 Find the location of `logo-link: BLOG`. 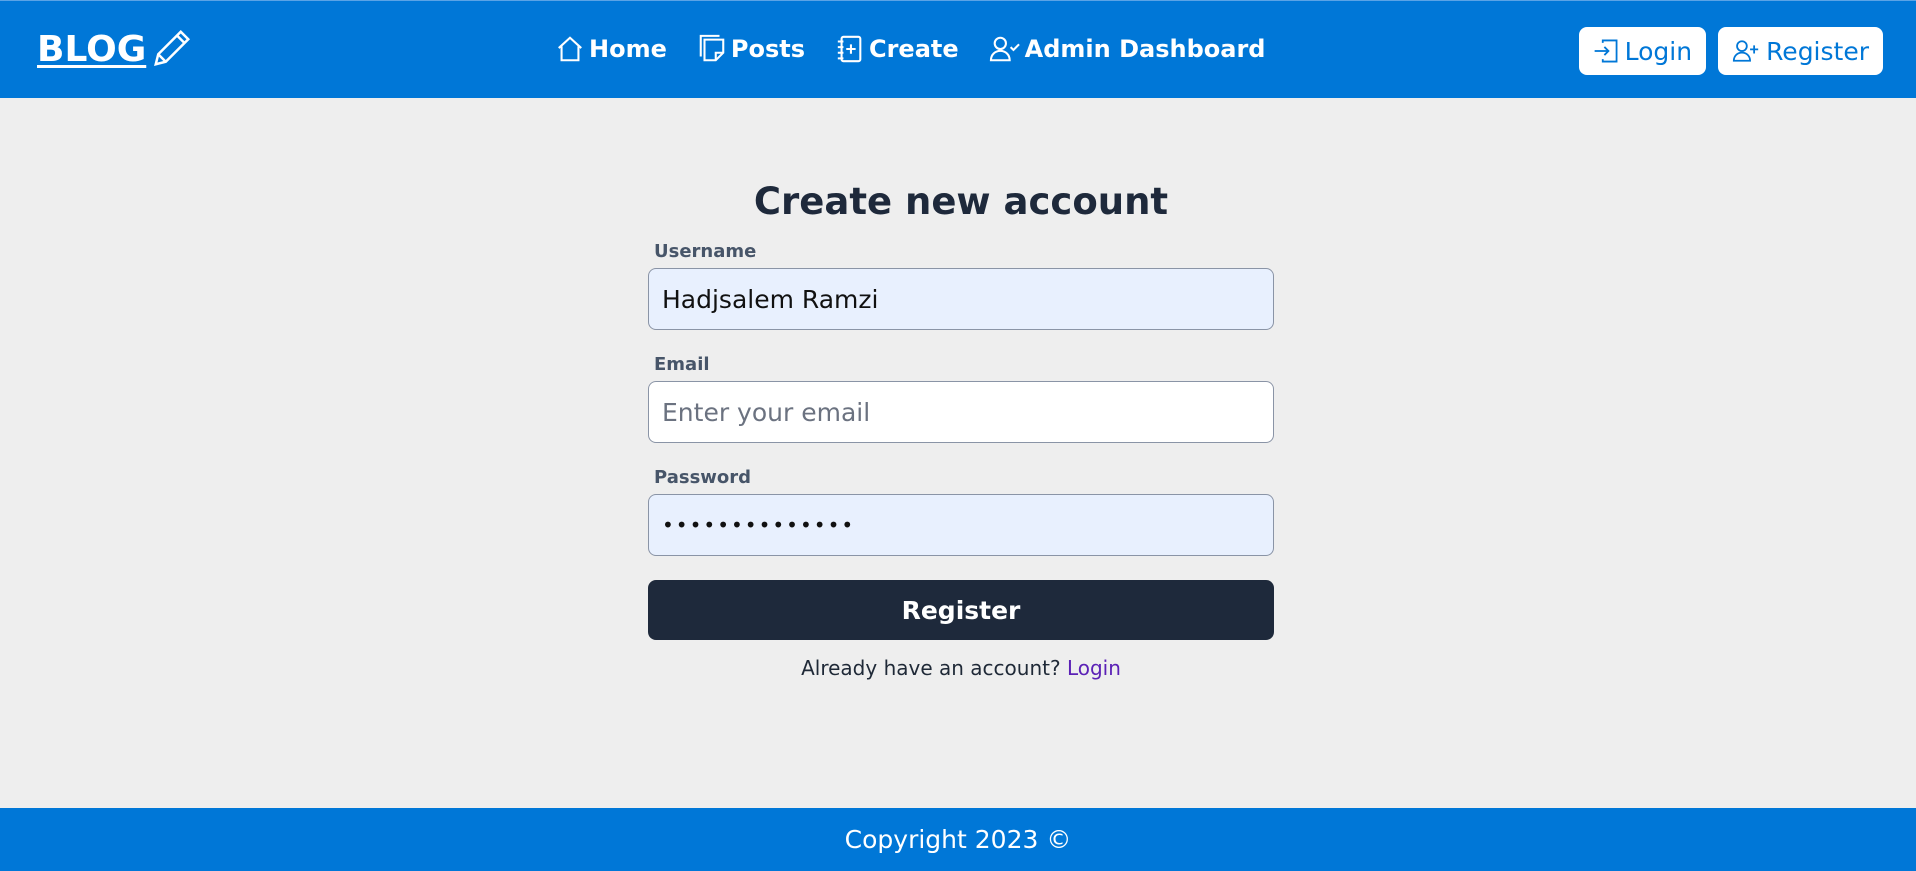

logo-link: BLOG is located at coordinates (114, 49).